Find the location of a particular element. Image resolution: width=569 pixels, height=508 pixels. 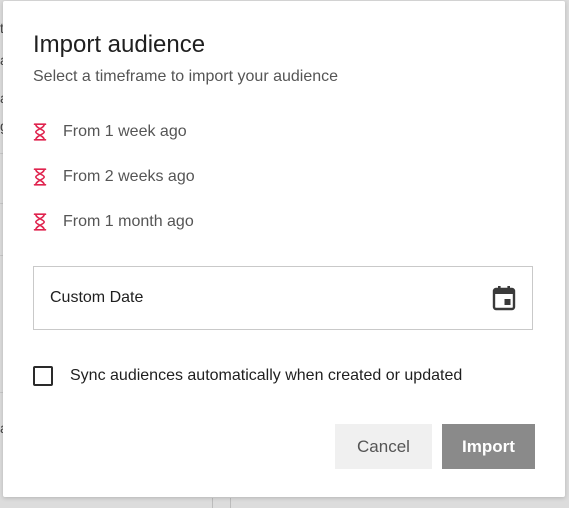

timeframe-option-1-week: From 1 week ago is located at coordinates (183, 132).